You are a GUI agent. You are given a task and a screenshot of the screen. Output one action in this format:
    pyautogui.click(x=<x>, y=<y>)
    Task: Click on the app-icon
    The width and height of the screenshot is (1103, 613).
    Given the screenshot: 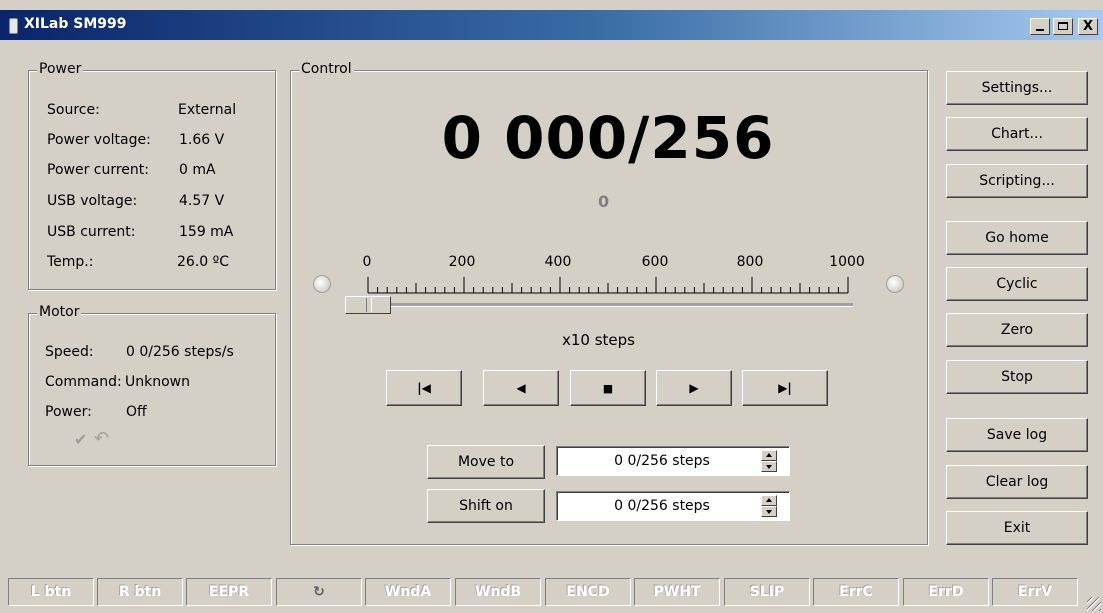 What is the action you would take?
    pyautogui.click(x=13, y=26)
    